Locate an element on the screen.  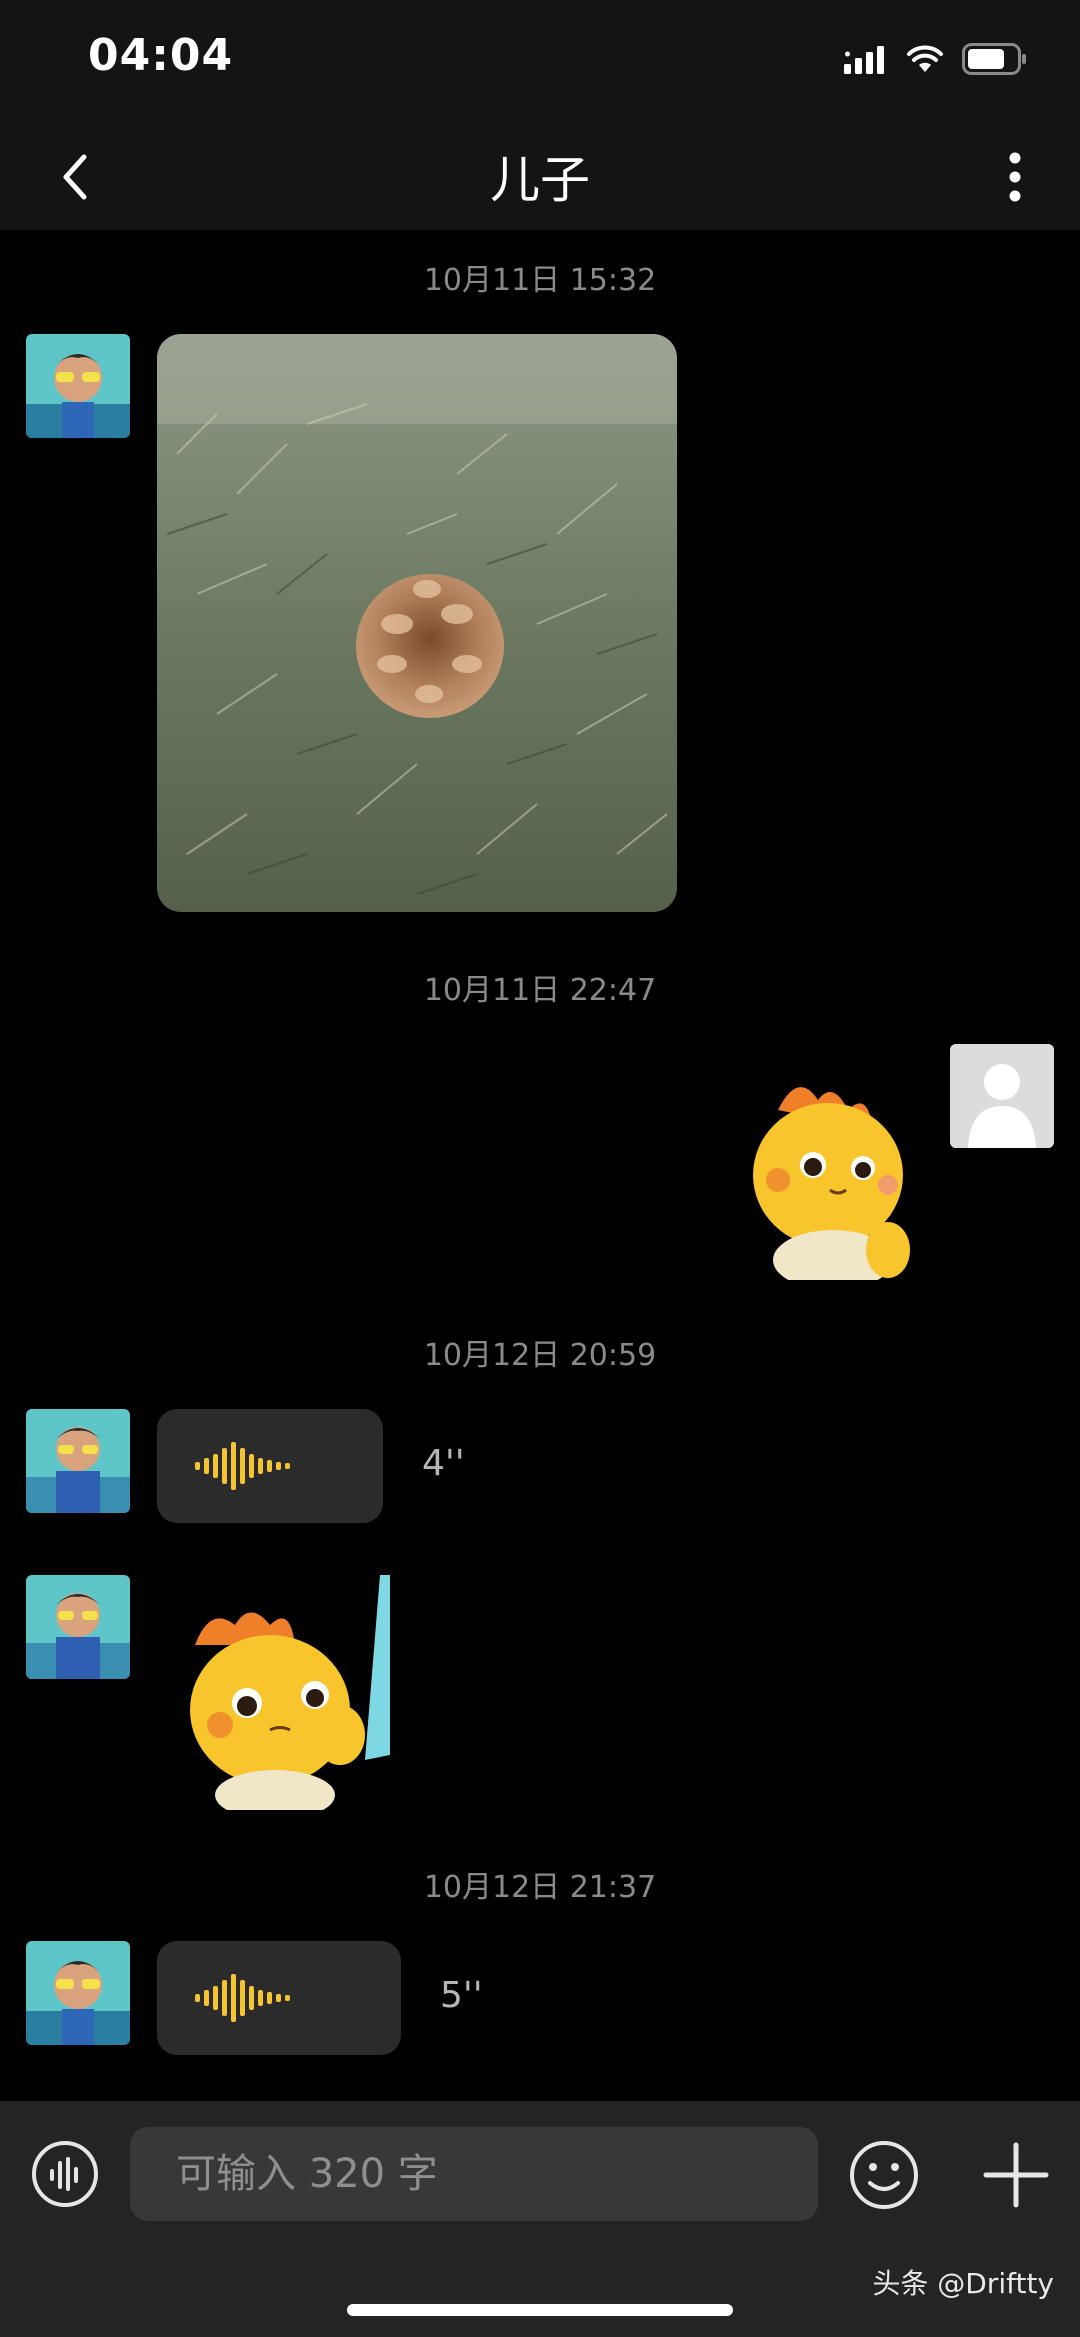
more-vertical-icon is located at coordinates (1015, 177).